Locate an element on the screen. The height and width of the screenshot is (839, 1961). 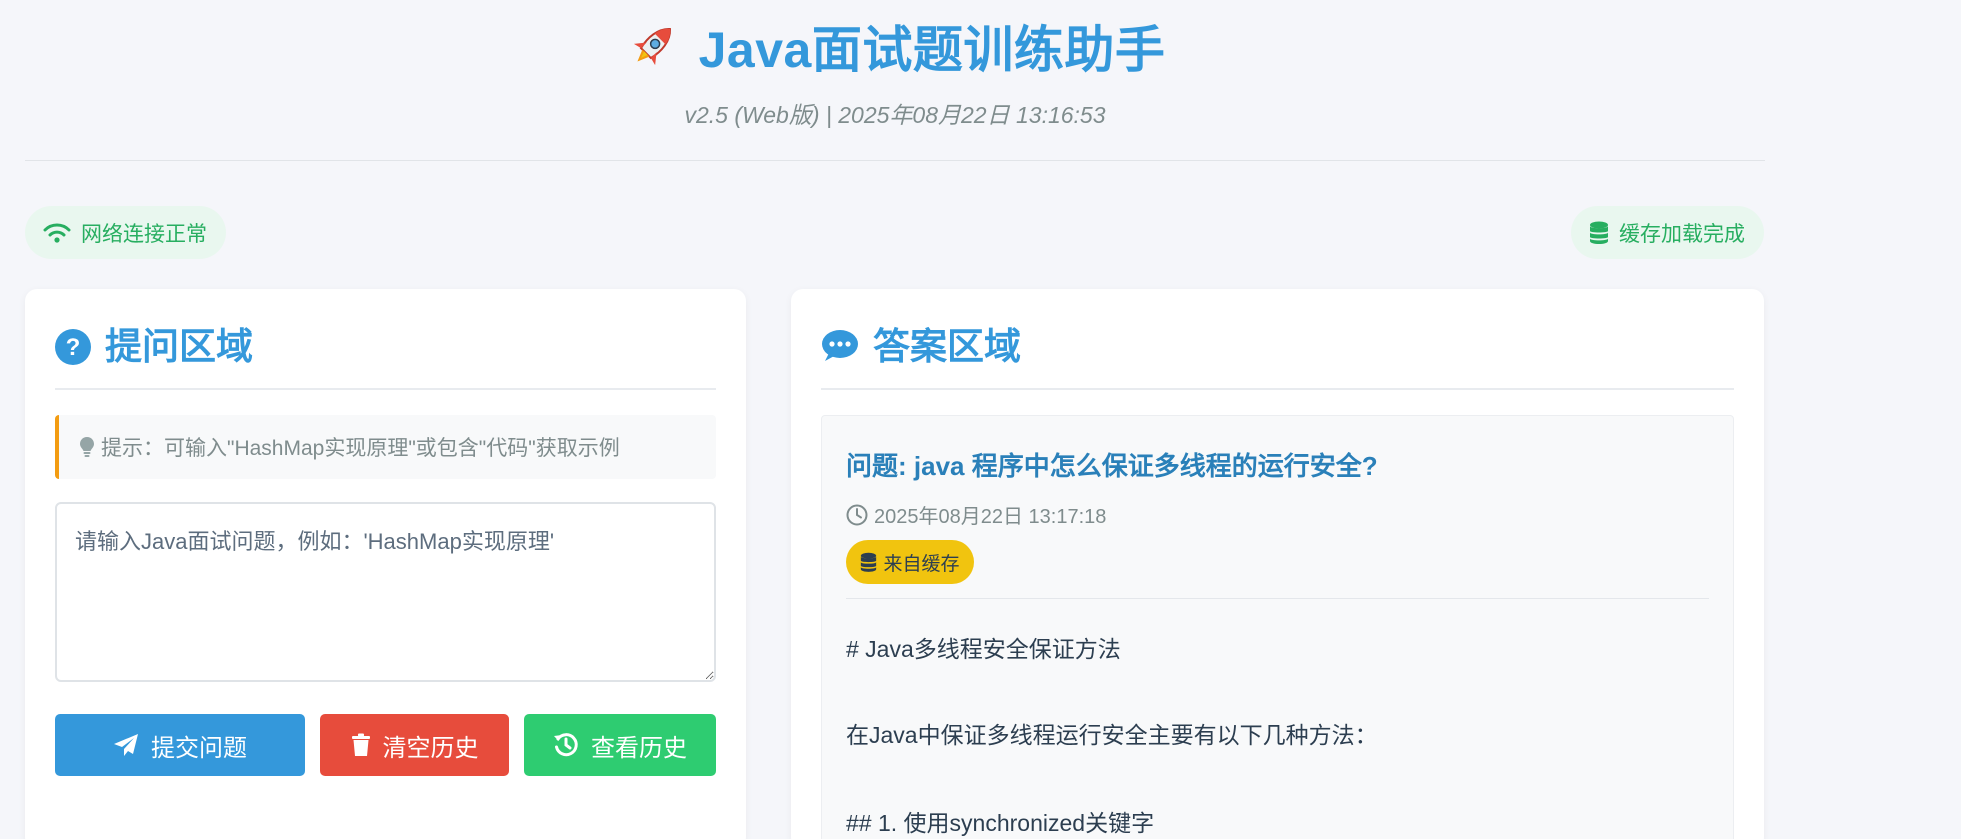
question-circle-icon: ? is located at coordinates (73, 347).